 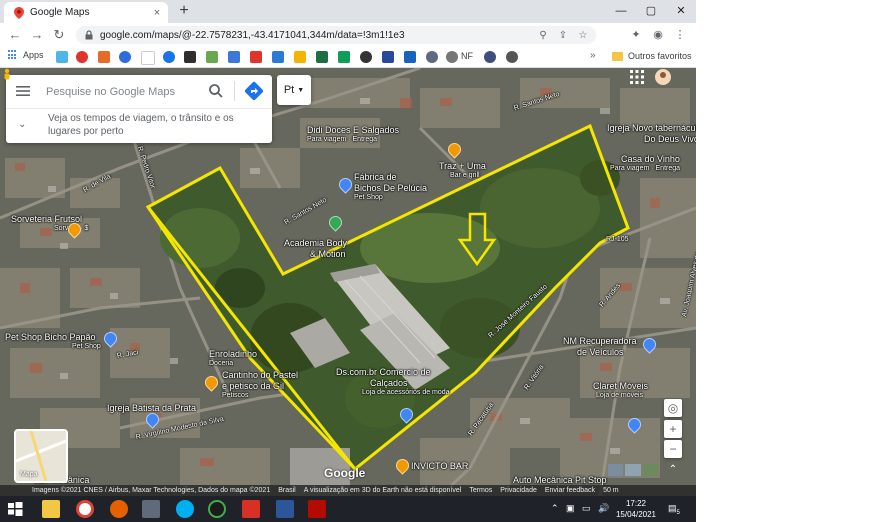 What do you see at coordinates (41, 456) in the screenshot?
I see `map-layer-toggle: Mapa` at bounding box center [41, 456].